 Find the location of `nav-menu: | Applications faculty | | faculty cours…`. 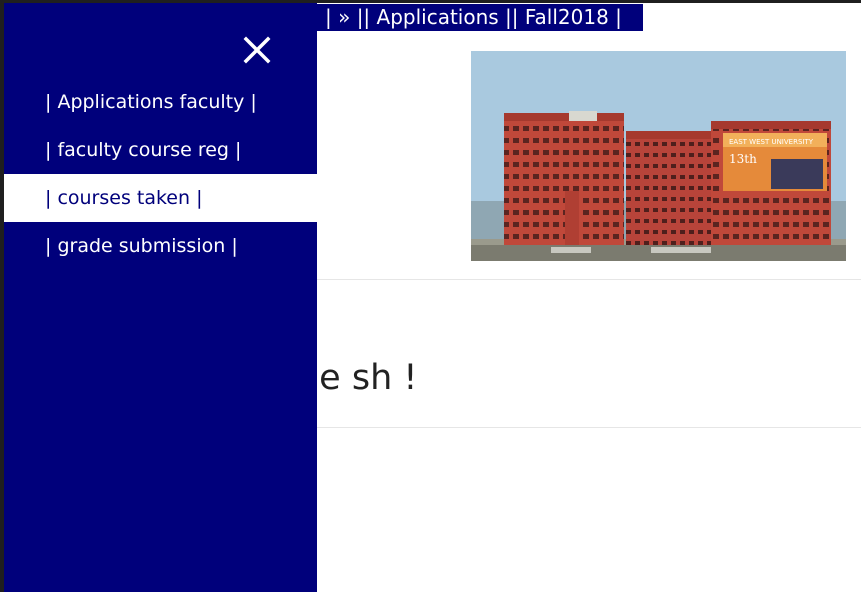

nav-menu: | Applications faculty | | faculty cours… is located at coordinates (160, 174).